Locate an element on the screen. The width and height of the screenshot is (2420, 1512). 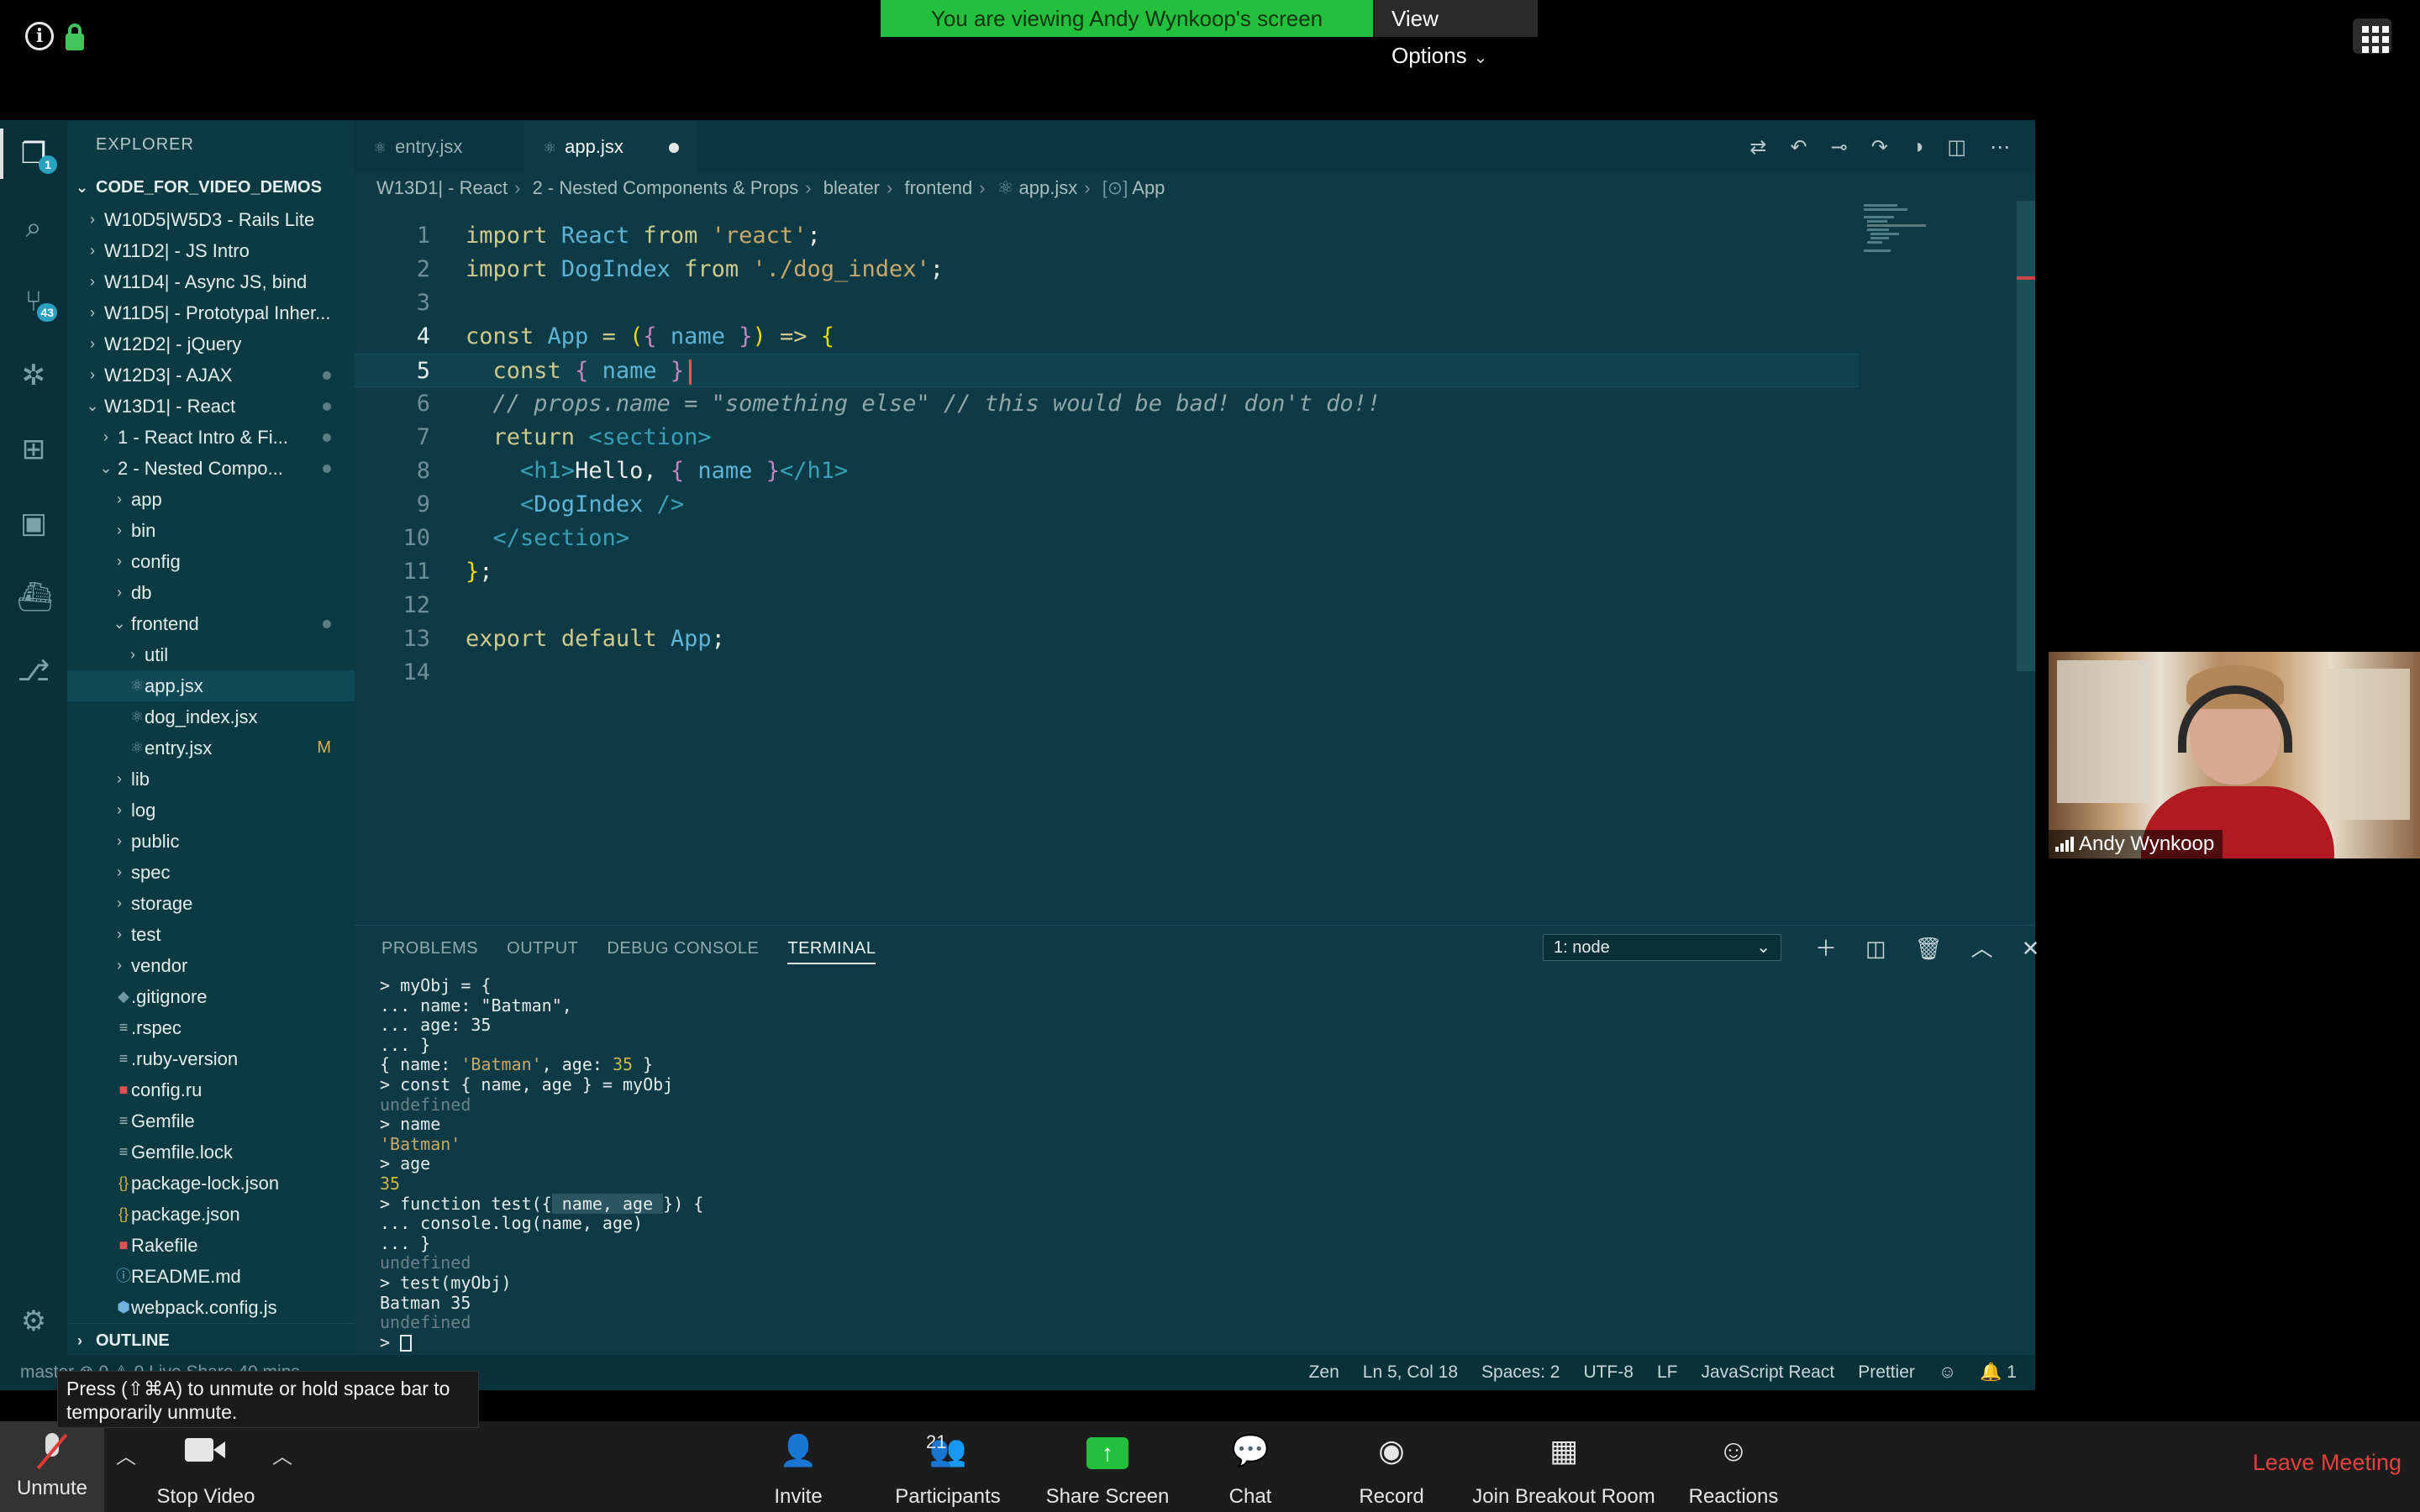
split-terminal-icon: ◫ is located at coordinates (1875, 948).